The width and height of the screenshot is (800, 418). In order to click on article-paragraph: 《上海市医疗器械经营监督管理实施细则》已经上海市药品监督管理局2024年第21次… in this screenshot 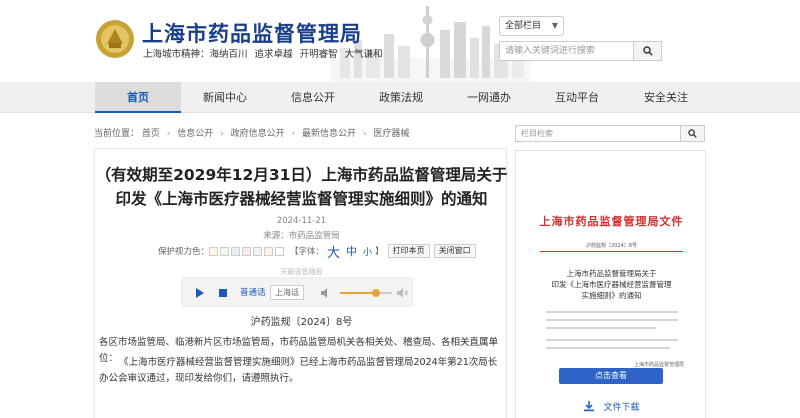, I will do `click(298, 370)`.